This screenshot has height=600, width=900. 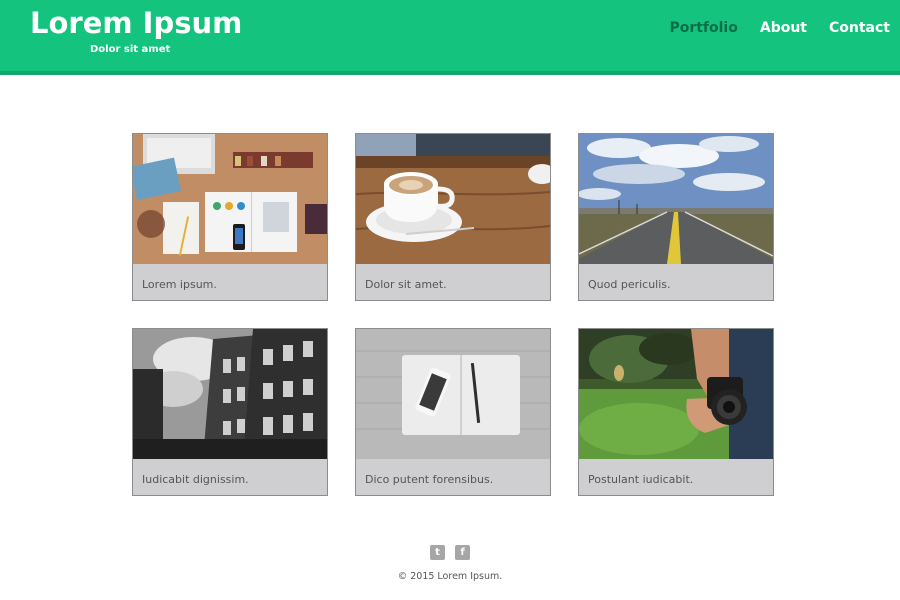 I want to click on social-links: t f, so click(x=450, y=552).